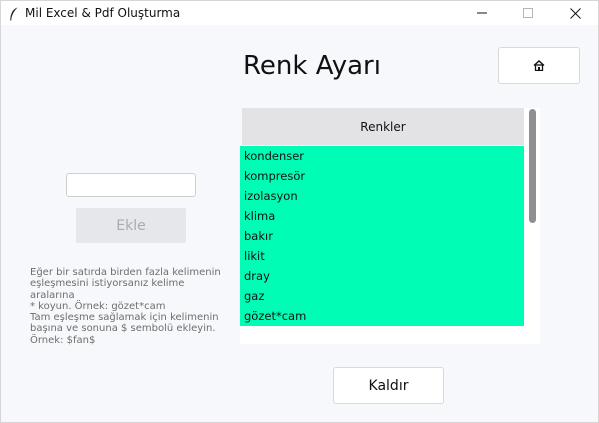 This screenshot has width=599, height=423. I want to click on page-title: Renk Ayarı, so click(312, 66).